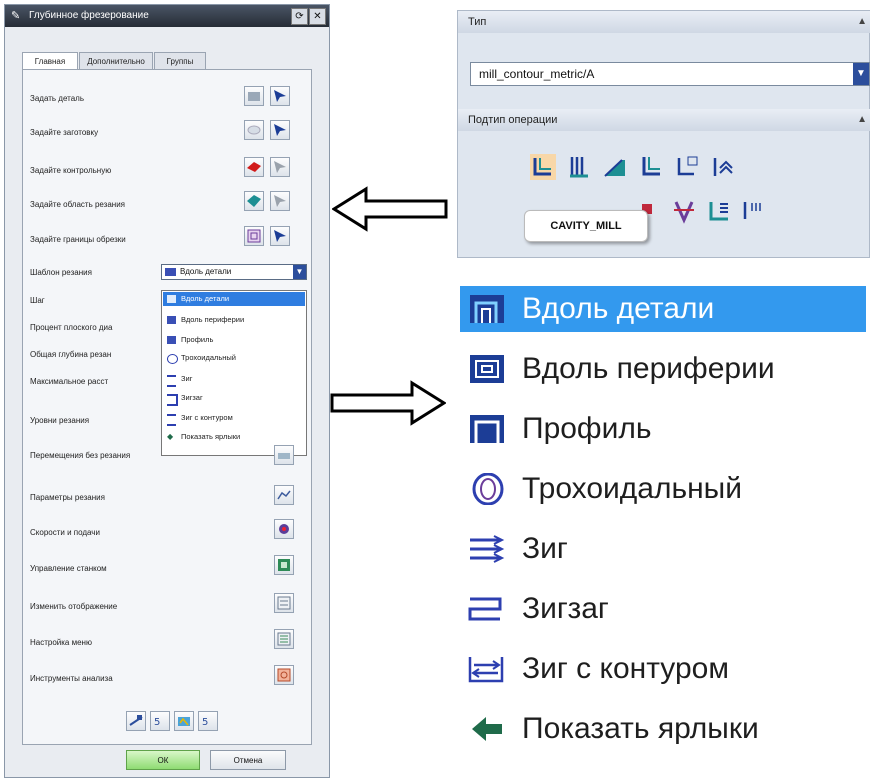 The image size is (870, 784). What do you see at coordinates (172, 400) in the screenshot?
I see `zigzag-icon` at bounding box center [172, 400].